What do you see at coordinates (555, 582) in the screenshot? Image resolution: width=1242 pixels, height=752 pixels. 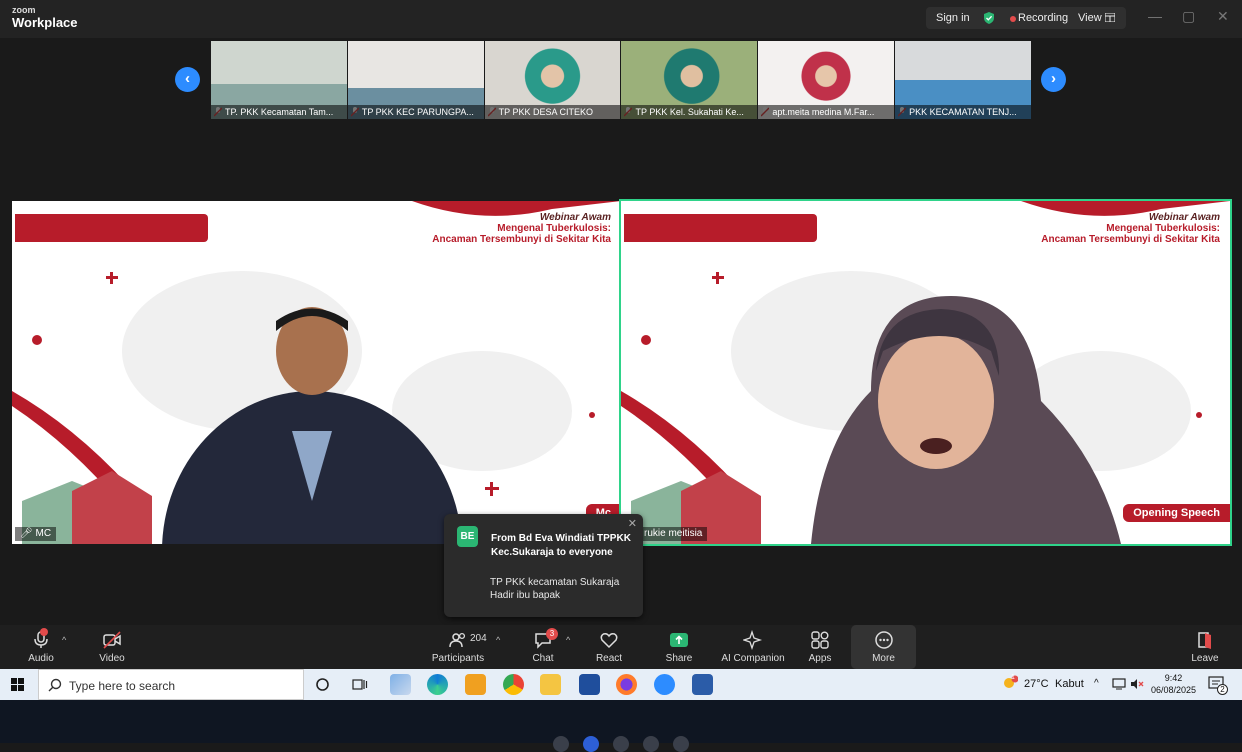 I see `chat-message-line: TP PKK kecamatan Sukaraja` at bounding box center [555, 582].